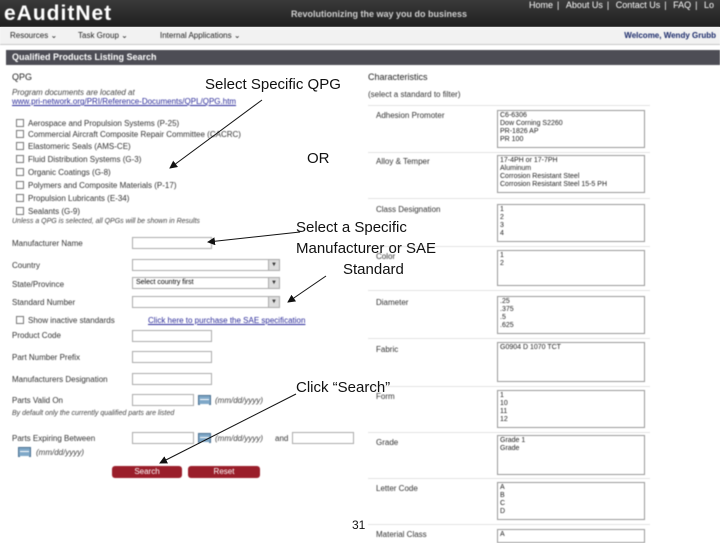 The height and width of the screenshot is (543, 720). I want to click on arrow-to-qpg, so click(216, 134).